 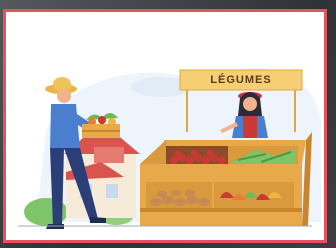 I want to click on stall-sign-label: LÉGUMES, so click(x=241, y=80).